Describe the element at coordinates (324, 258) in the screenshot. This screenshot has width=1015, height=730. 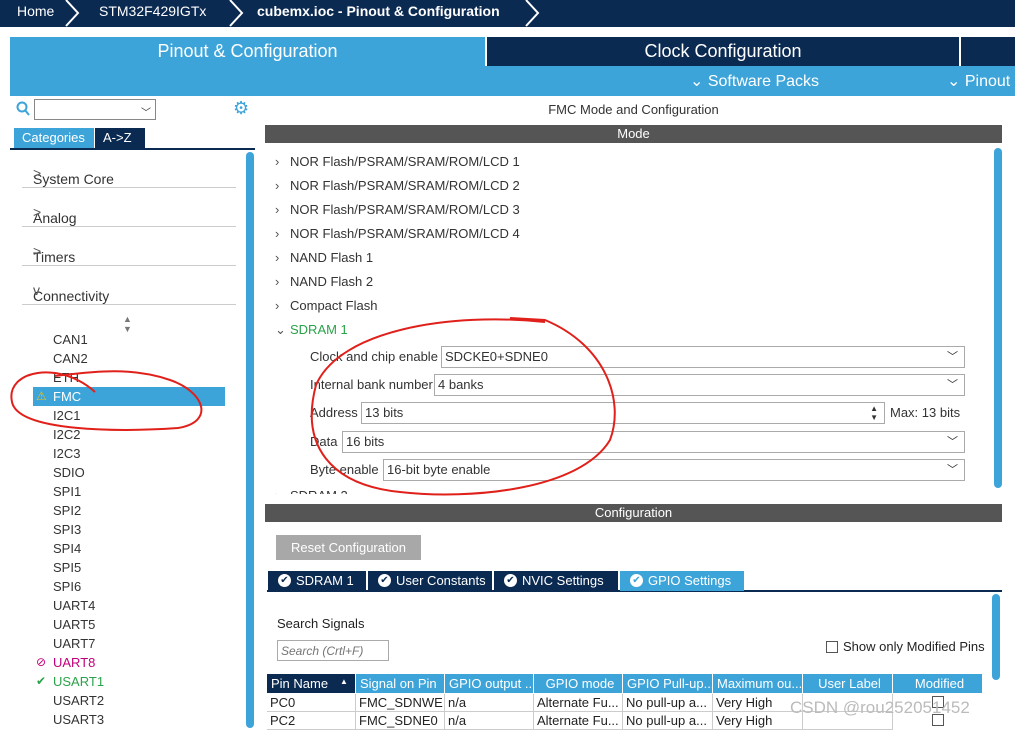
I see `mode-item-nand-flash-1: › NAND Flash 1` at that location.